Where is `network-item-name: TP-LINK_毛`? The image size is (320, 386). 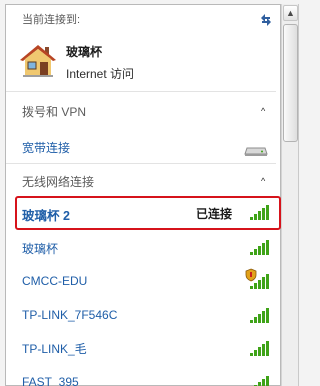
network-item-name: TP-LINK_毛 is located at coordinates (54, 348).